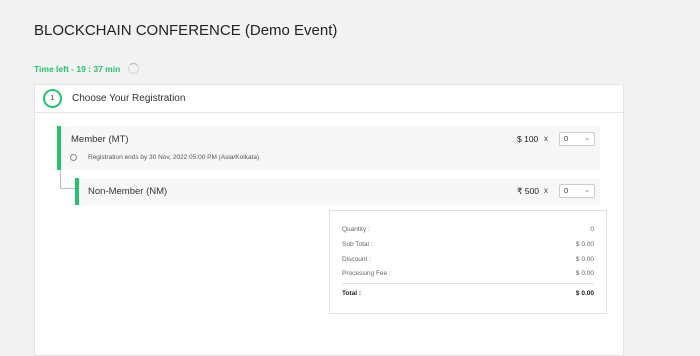 This screenshot has width=700, height=356. I want to click on event-title: BLOCKCHAIN CONFERENCE (Demo Event), so click(186, 30).